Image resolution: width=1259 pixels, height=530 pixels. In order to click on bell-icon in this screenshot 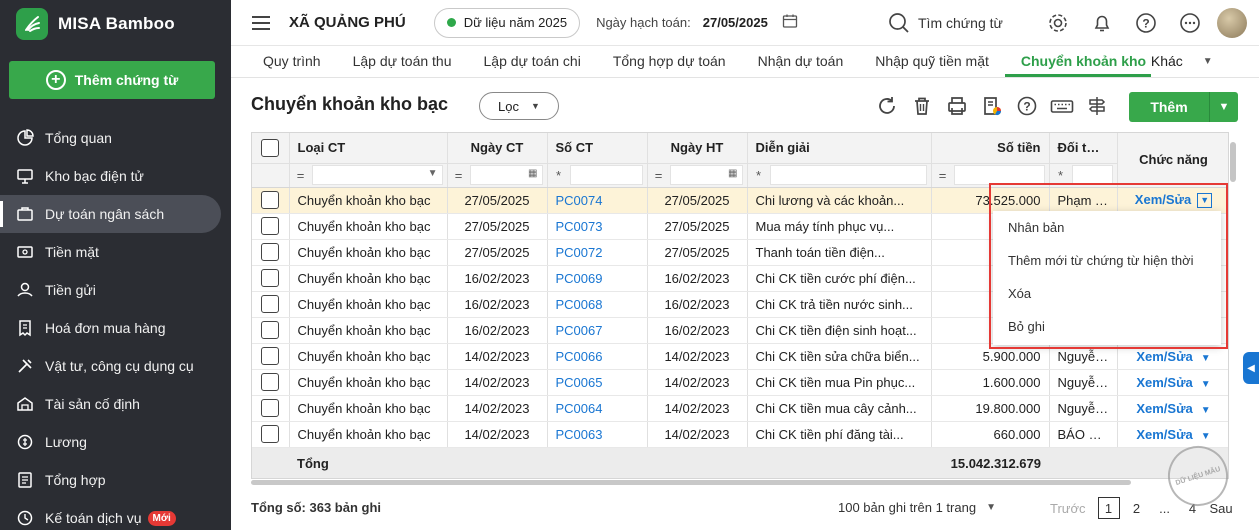, I will do `click(1102, 23)`.